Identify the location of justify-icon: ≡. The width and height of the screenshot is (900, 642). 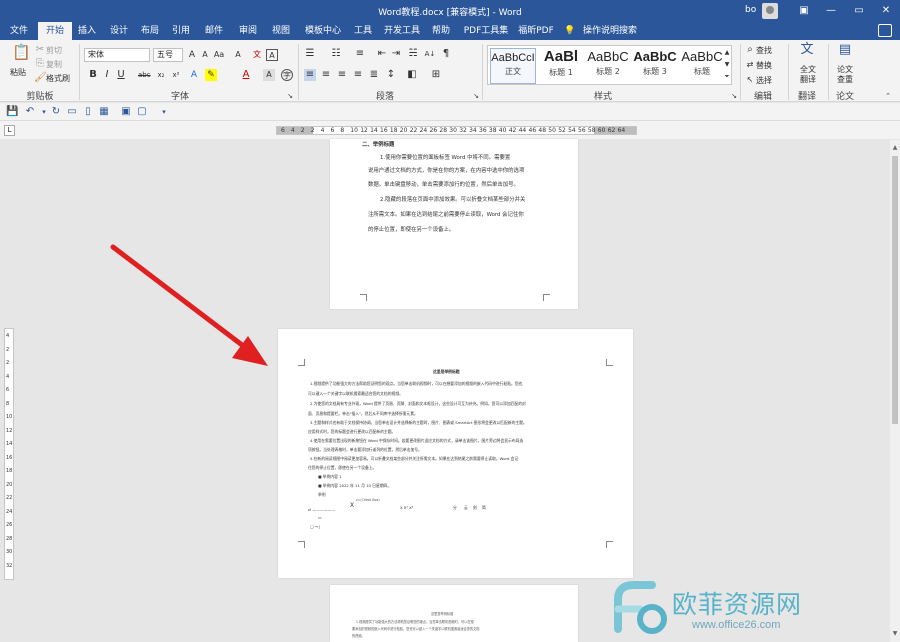
(358, 75).